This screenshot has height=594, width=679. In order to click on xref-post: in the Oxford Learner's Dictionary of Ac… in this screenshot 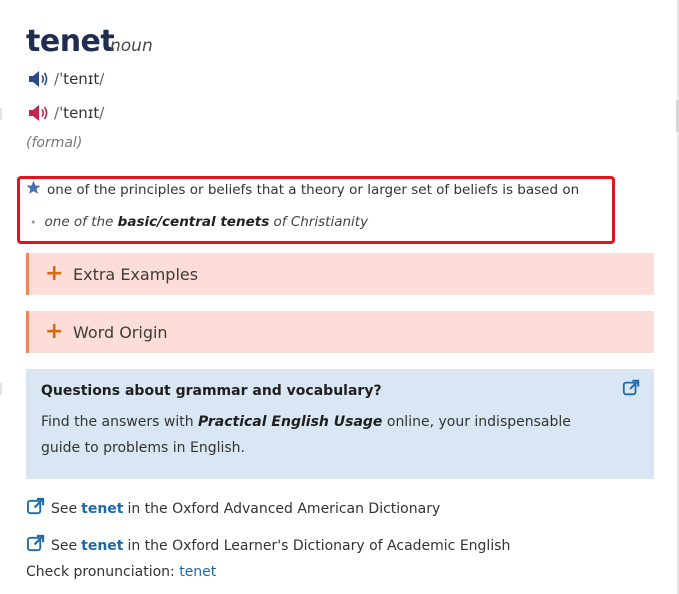, I will do `click(319, 545)`.